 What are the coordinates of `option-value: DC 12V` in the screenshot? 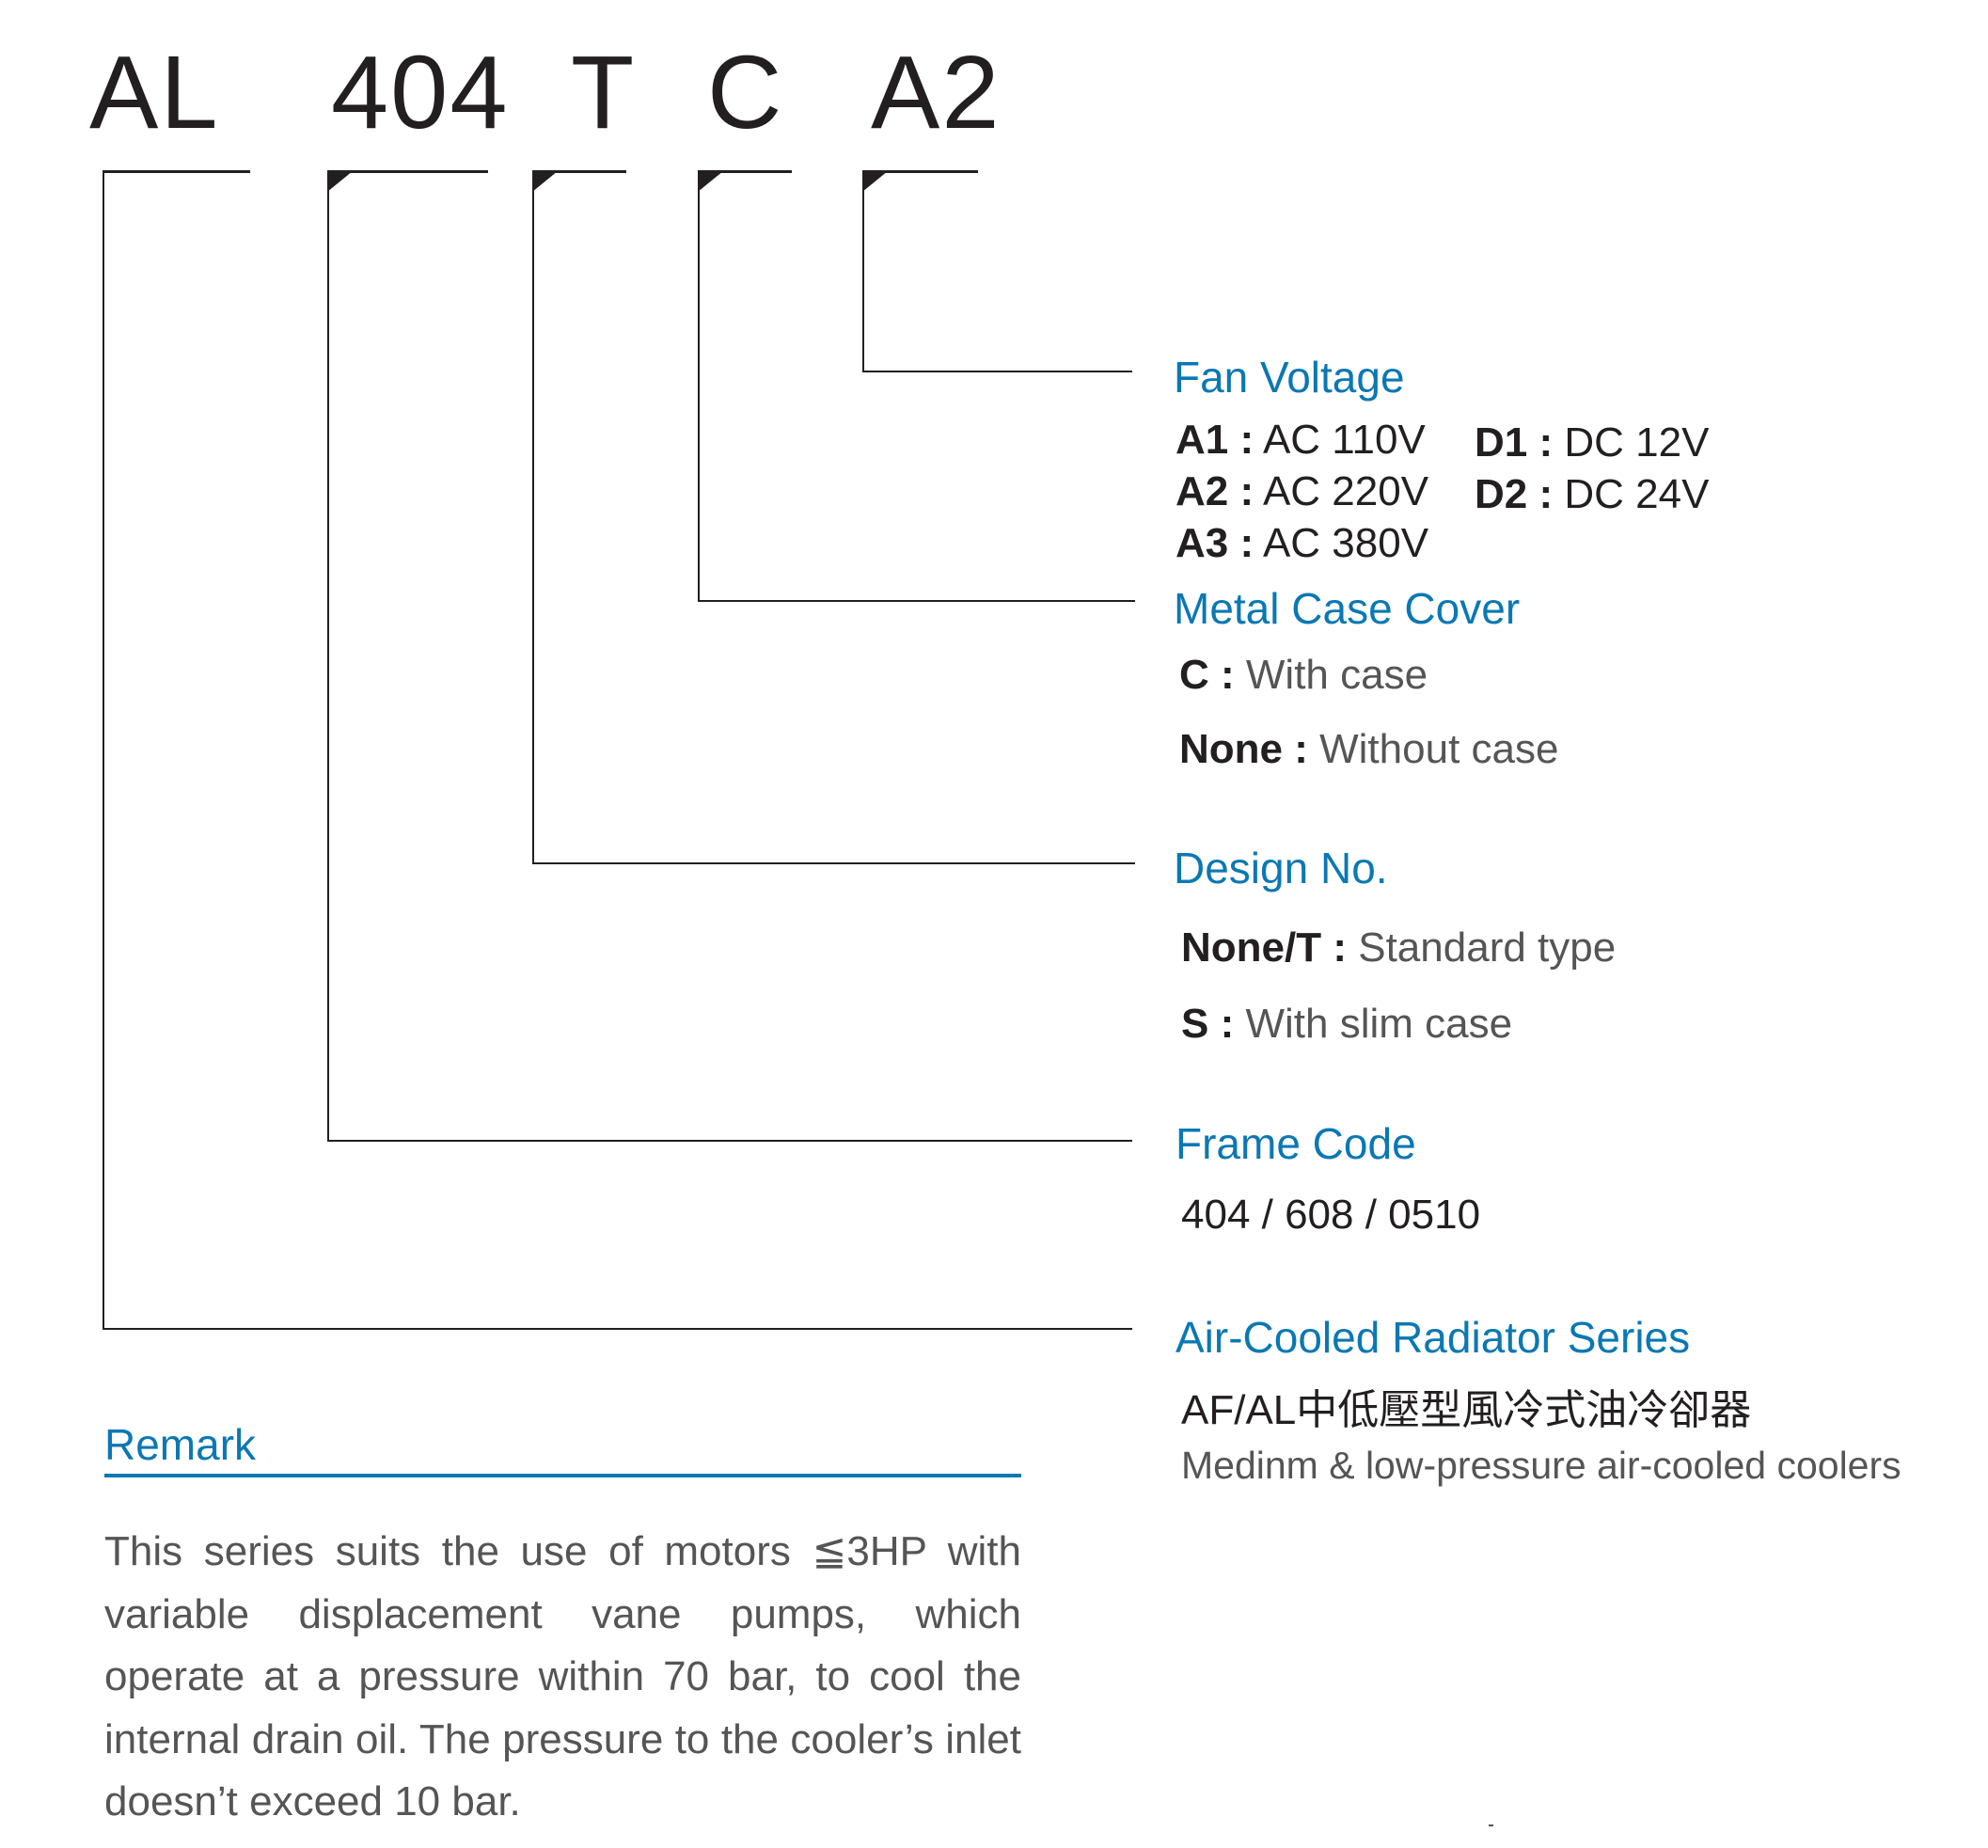 It's located at (1637, 442).